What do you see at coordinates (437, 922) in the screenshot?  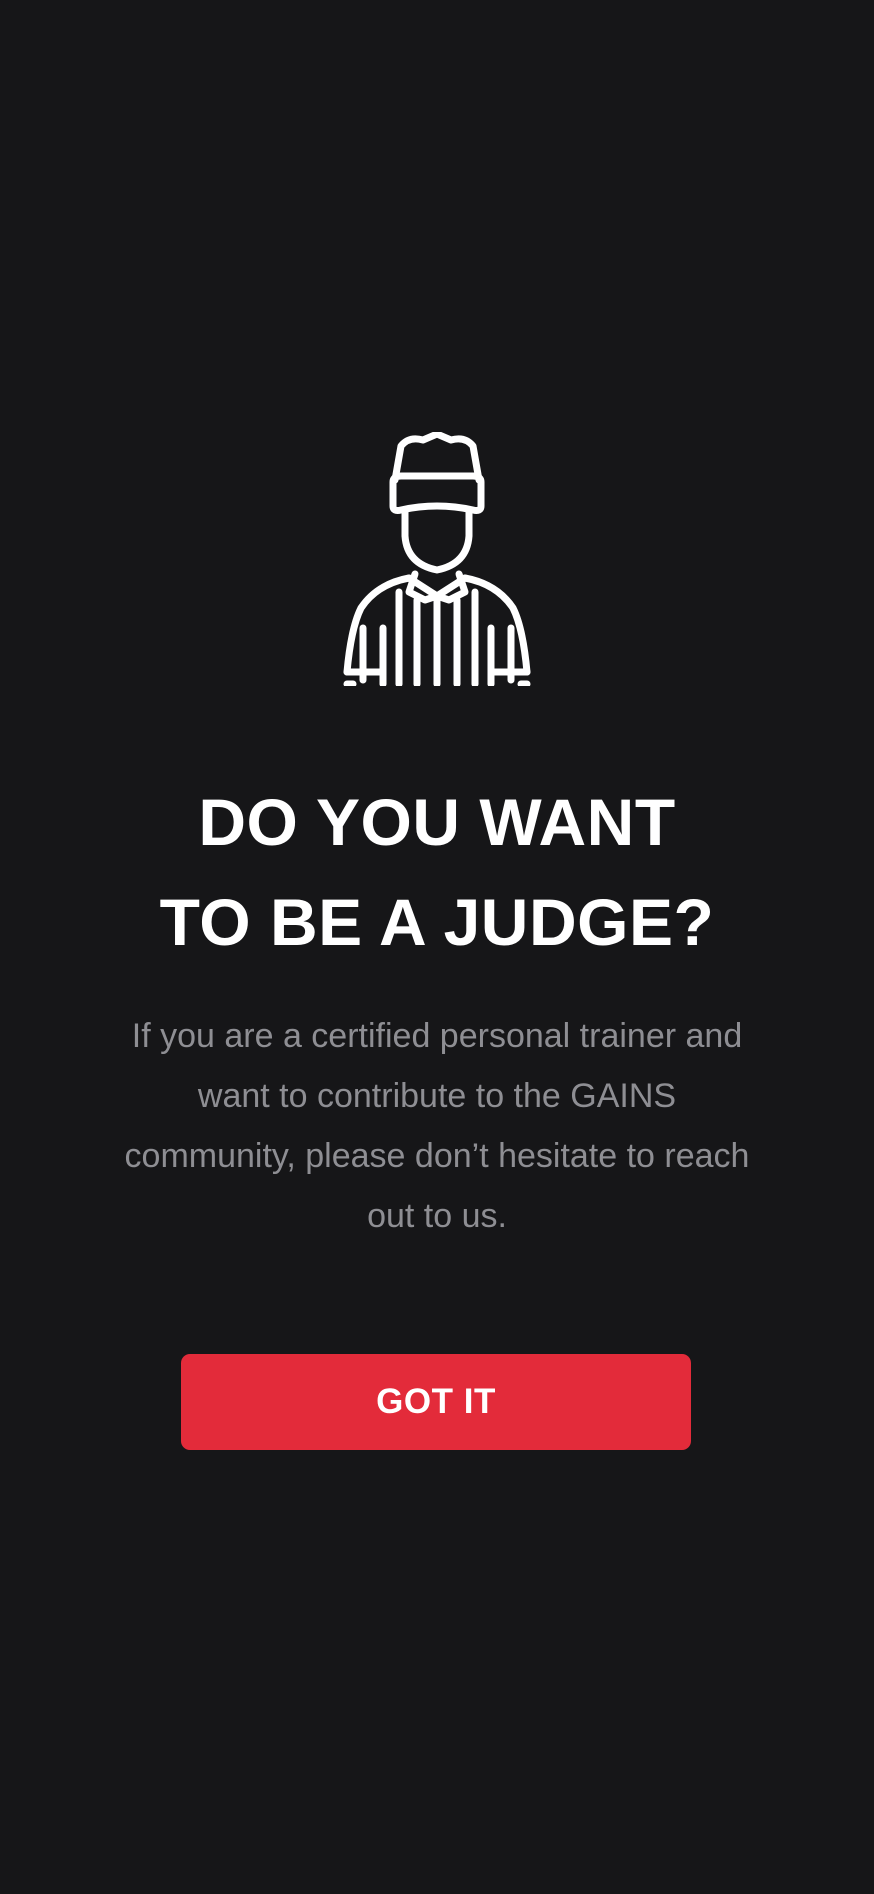 I see `title-line-2: TO BE A JUDGE?` at bounding box center [437, 922].